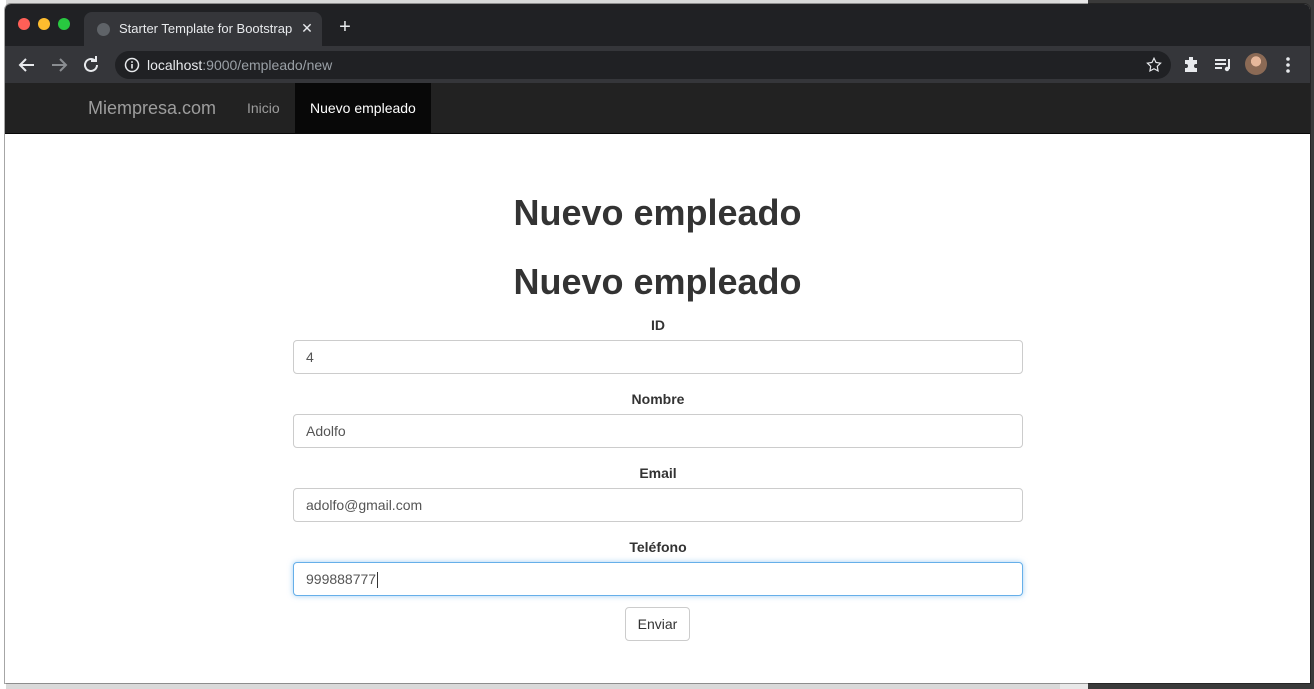  What do you see at coordinates (378, 580) in the screenshot?
I see `text-caret` at bounding box center [378, 580].